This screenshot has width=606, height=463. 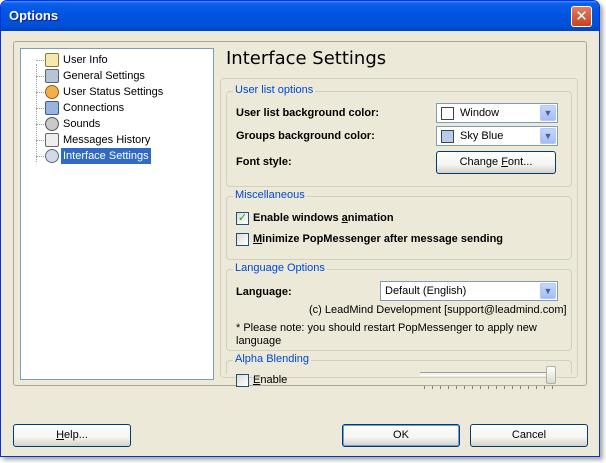 I want to click on user-list-bg-color-select: Window ▼, so click(x=497, y=113).